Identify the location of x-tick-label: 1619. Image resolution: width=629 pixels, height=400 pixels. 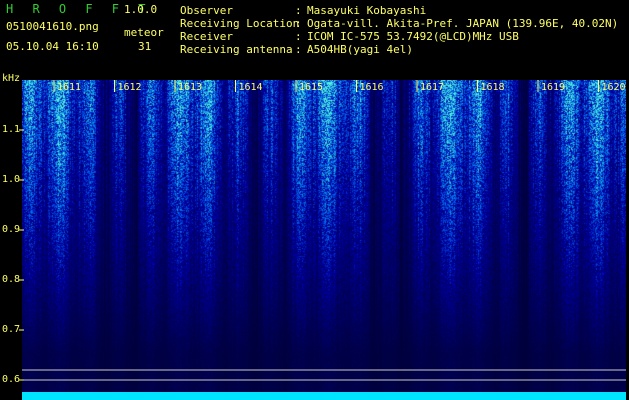
(553, 87).